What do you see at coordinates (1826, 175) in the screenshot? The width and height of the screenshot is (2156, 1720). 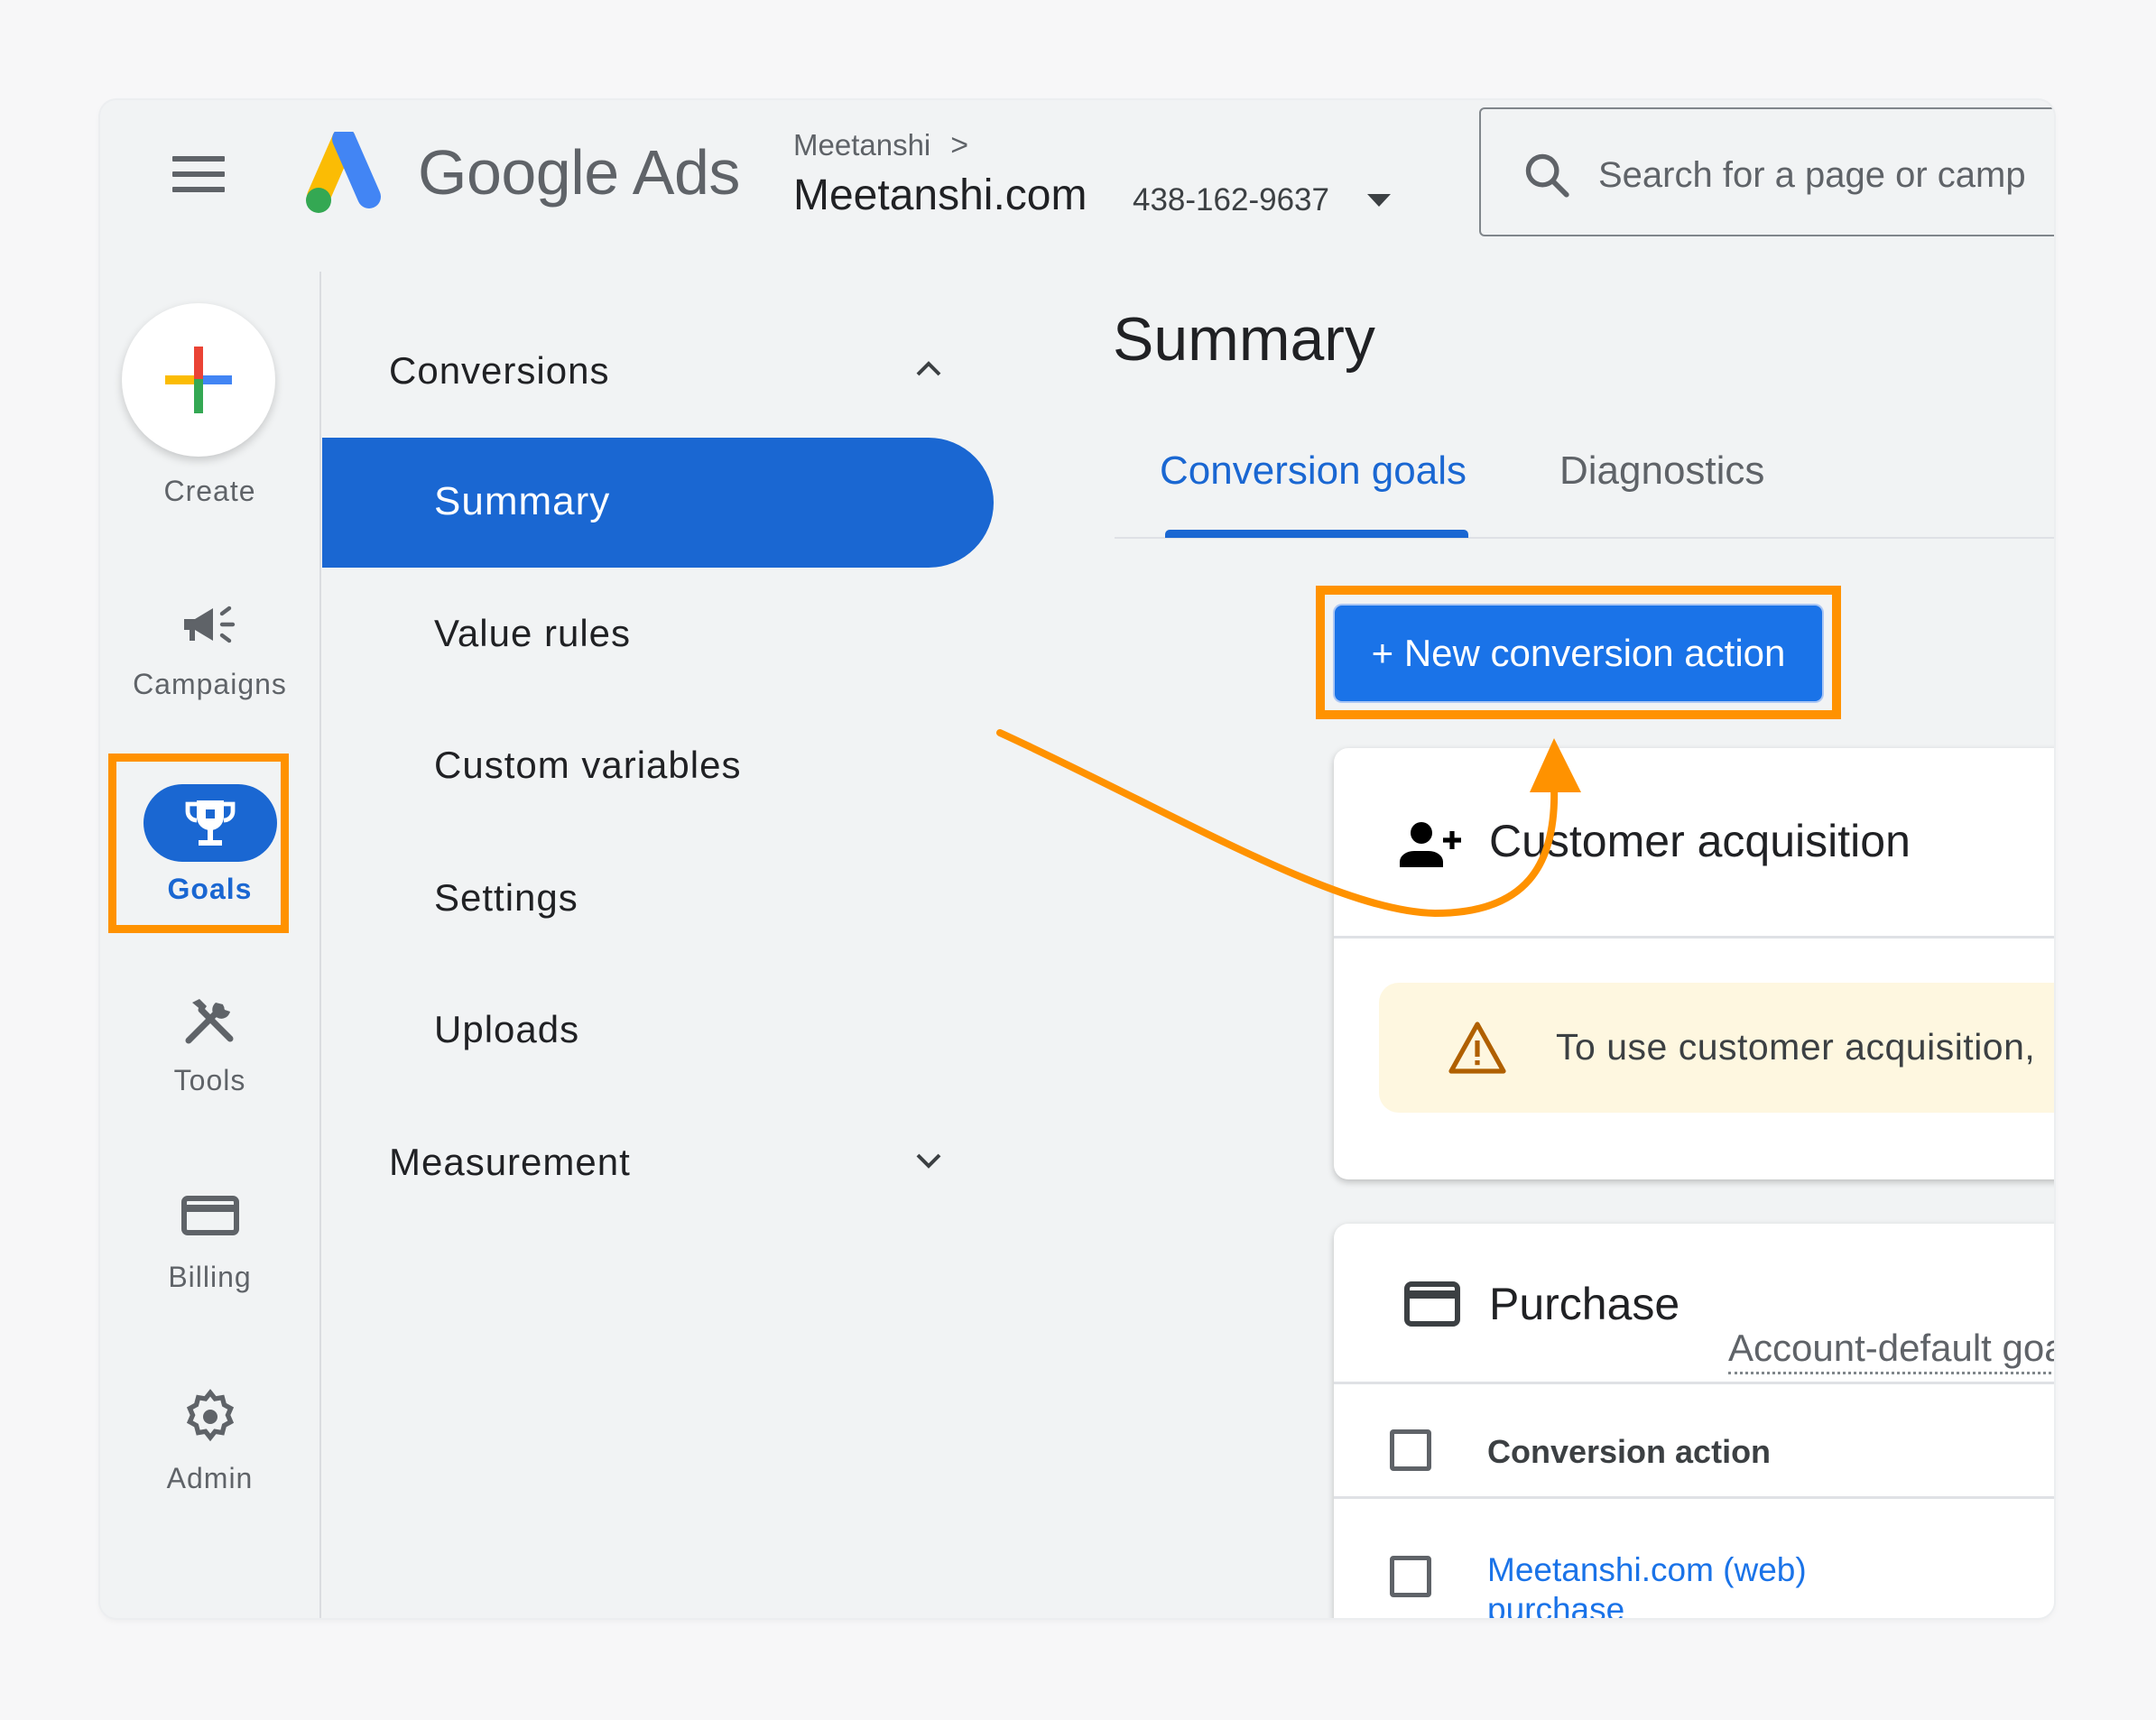 I see `search-input` at bounding box center [1826, 175].